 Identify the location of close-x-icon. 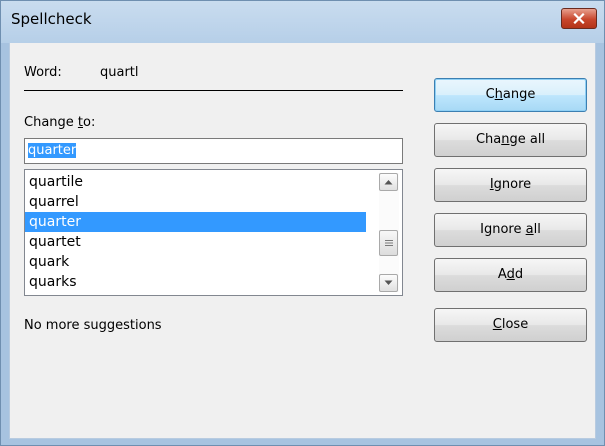
(579, 18).